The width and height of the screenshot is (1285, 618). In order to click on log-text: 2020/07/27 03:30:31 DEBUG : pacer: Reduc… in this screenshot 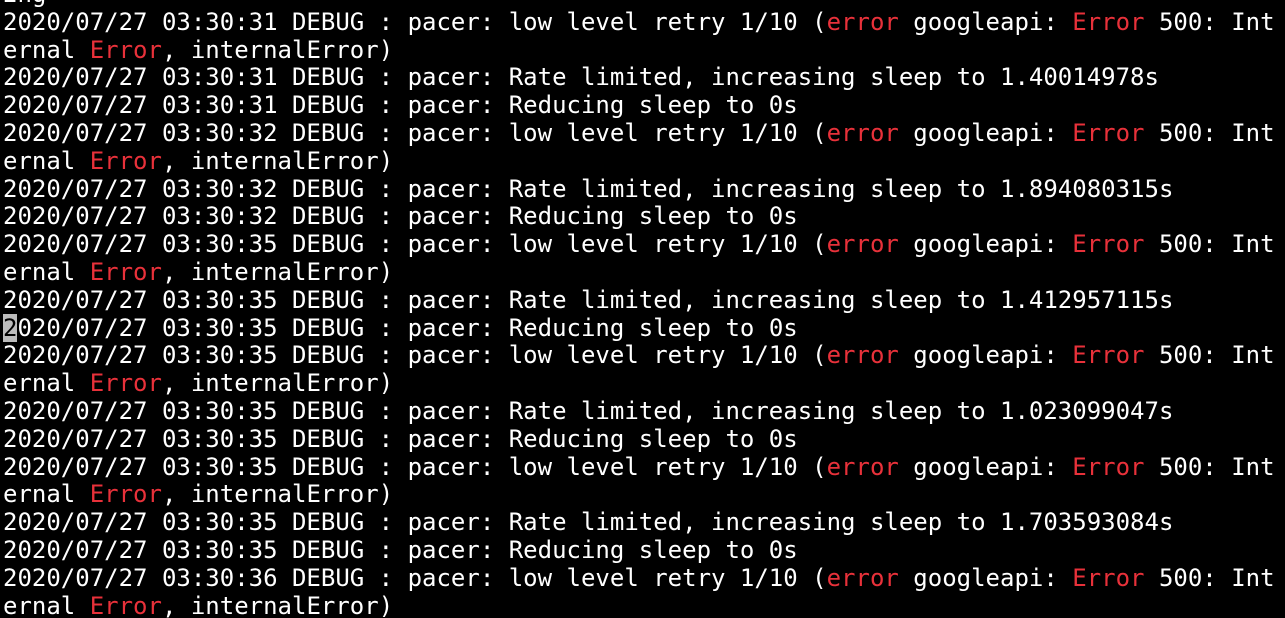, I will do `click(400, 105)`.